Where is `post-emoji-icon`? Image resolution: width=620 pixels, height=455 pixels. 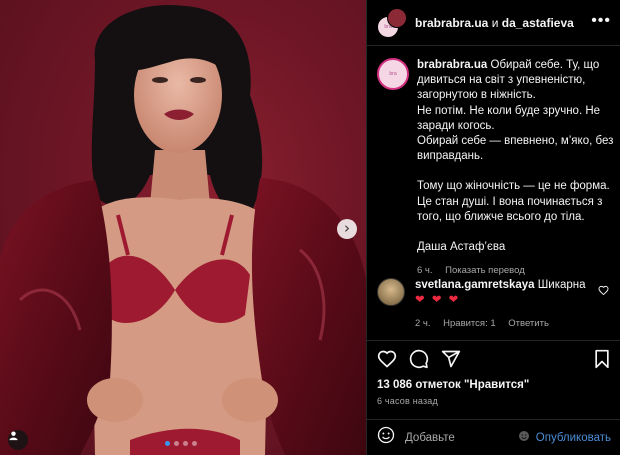
post-emoji-icon is located at coordinates (524, 438).